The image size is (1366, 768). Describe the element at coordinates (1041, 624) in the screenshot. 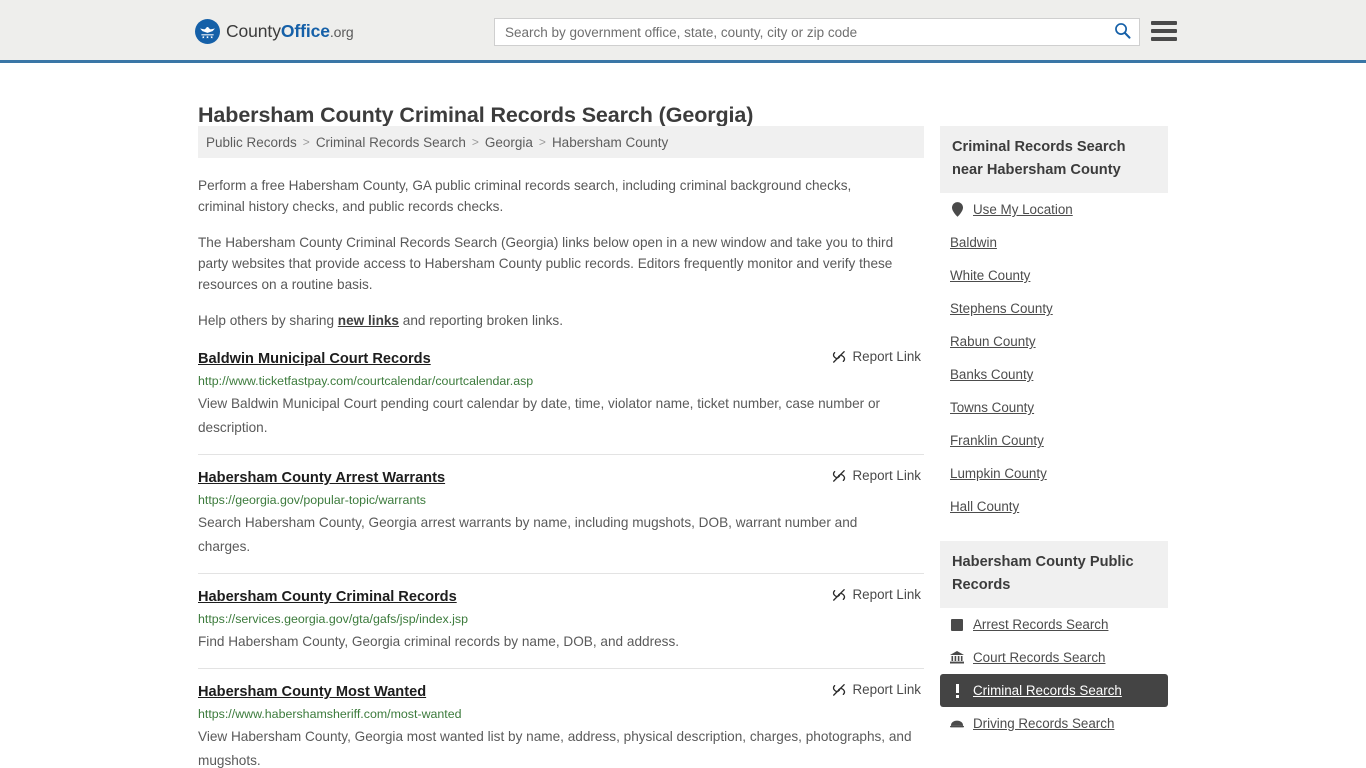

I see `sidebar-item-label: Arrest Records Search` at that location.